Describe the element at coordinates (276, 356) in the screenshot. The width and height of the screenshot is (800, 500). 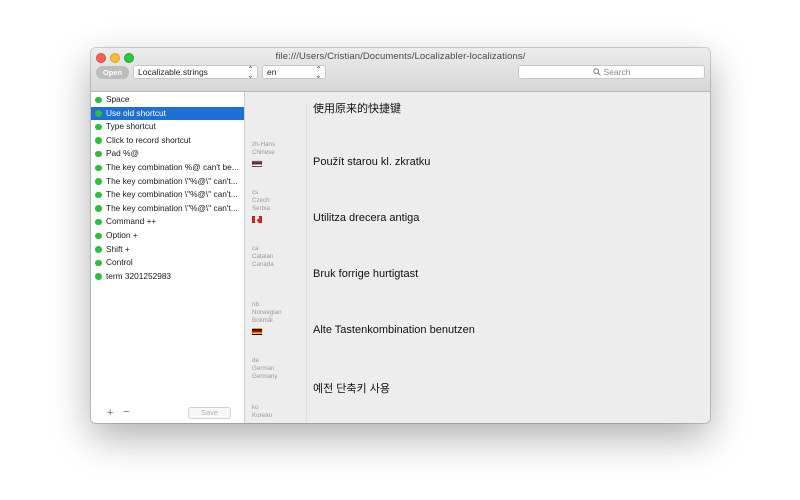
I see `language-column: de German Germany` at that location.